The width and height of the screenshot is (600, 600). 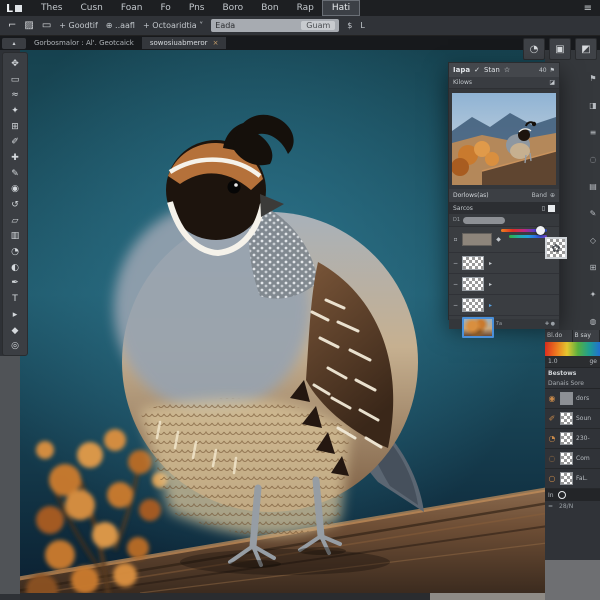 I want to click on navigator-panel, so click(x=504, y=139).